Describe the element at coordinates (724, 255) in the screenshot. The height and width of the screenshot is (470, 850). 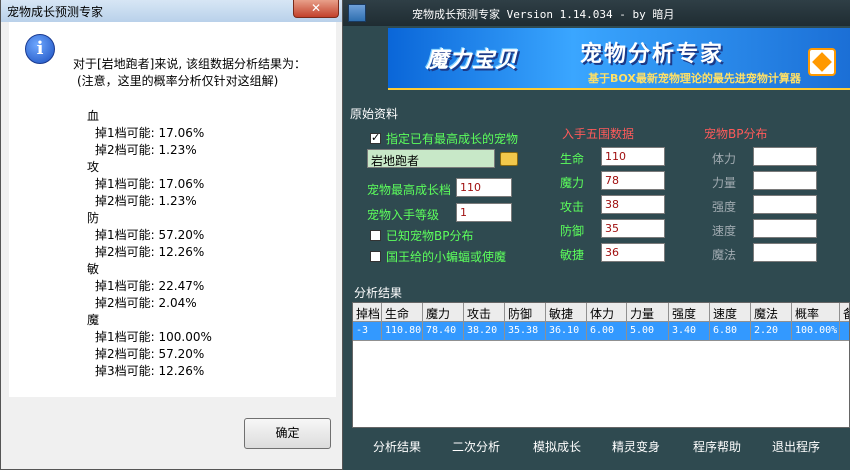
I see `bp-mag-label: 魔法` at that location.